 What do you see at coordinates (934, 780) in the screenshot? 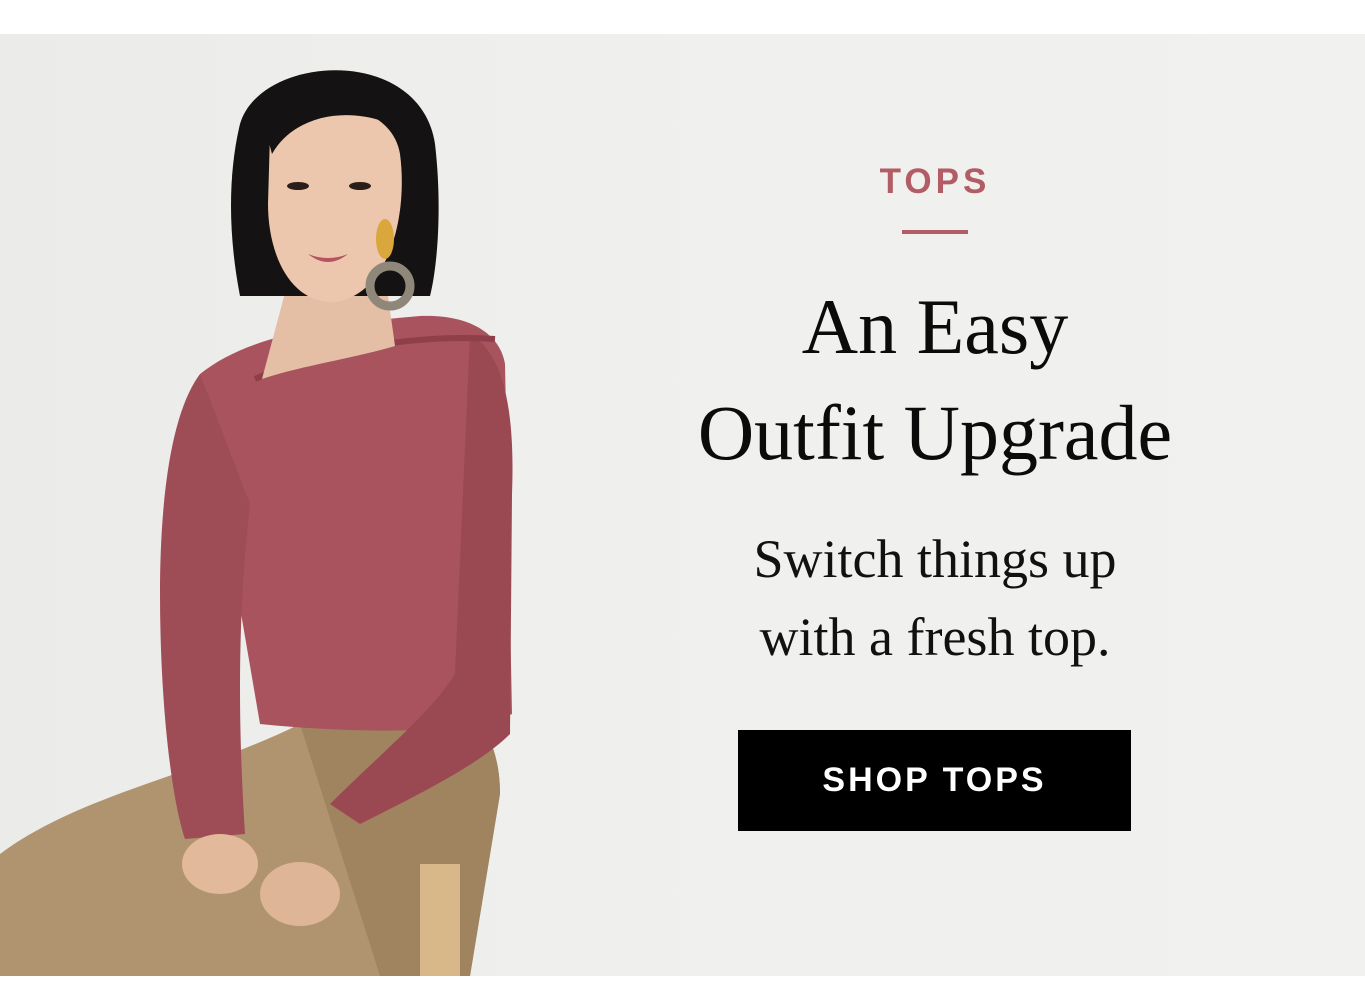
I see `shop-tops-button: SHOP TOPS` at bounding box center [934, 780].